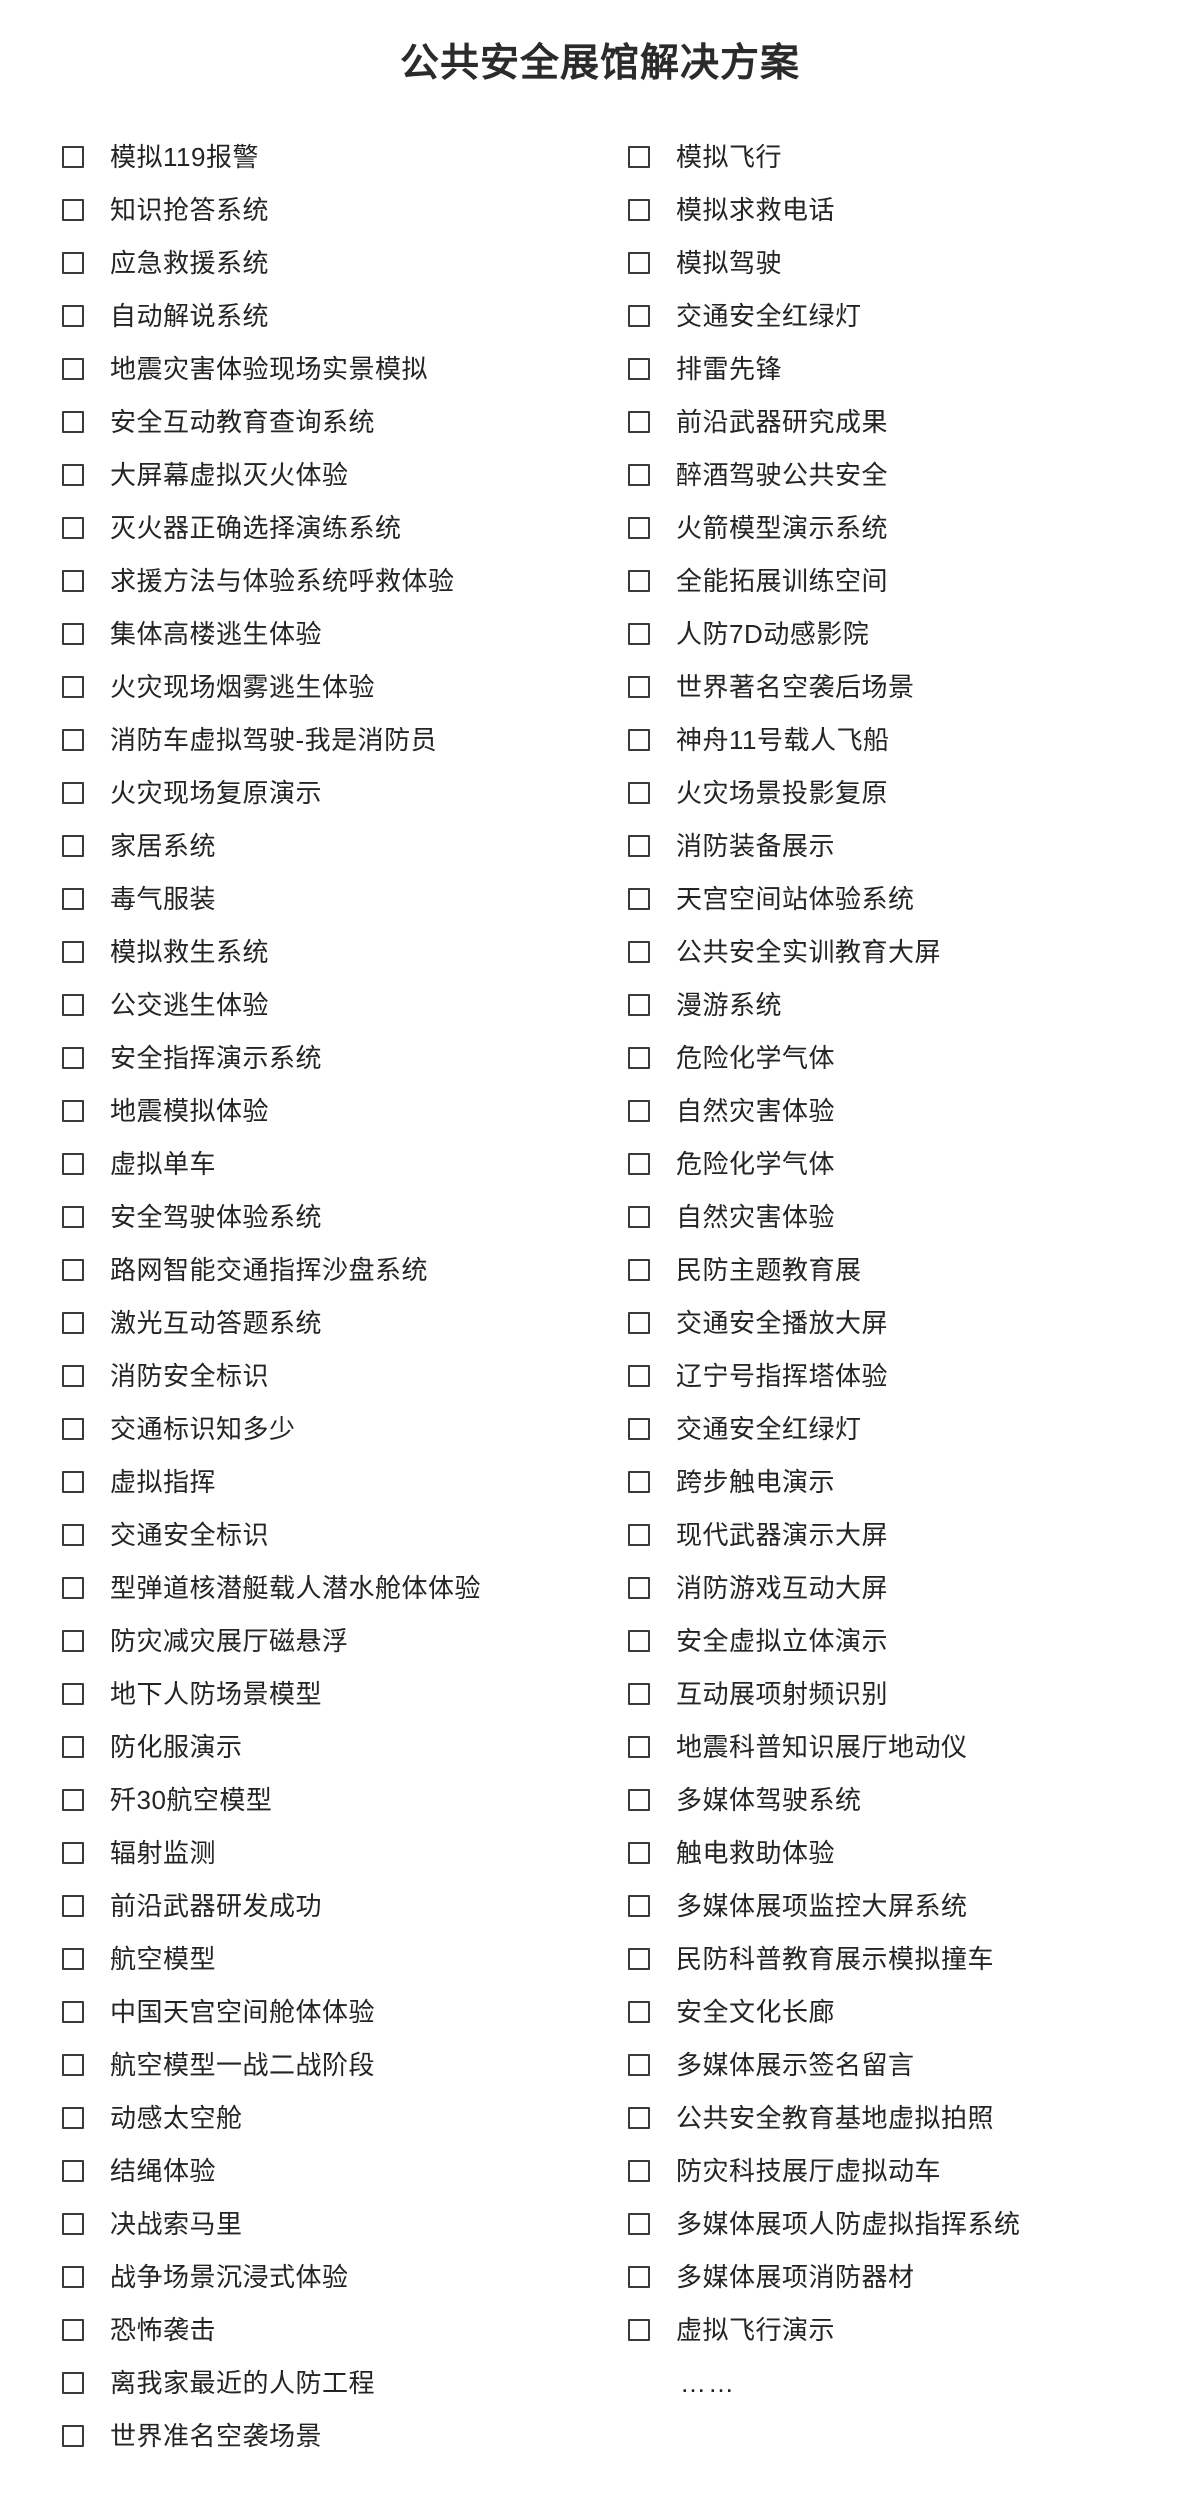 This screenshot has width=1200, height=2496. Describe the element at coordinates (341, 1429) in the screenshot. I see `checklist-item: 交通标识知多少` at that location.